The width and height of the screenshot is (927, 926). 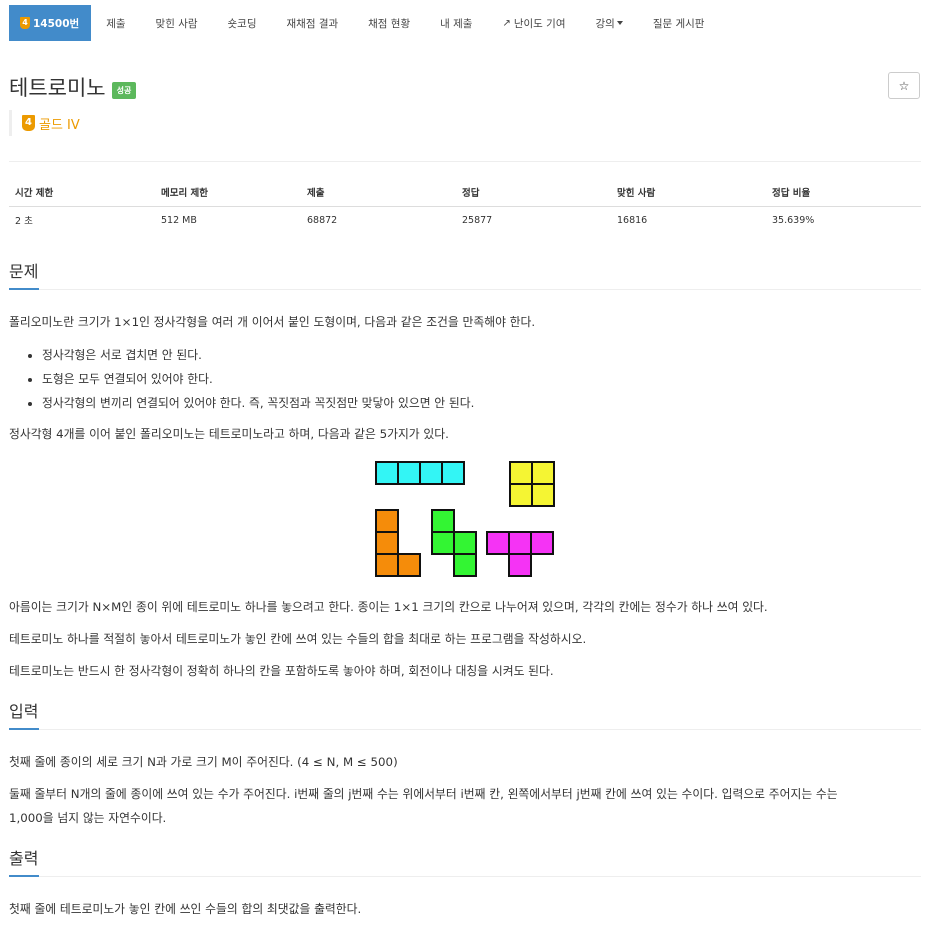 I want to click on star-button: ☆, so click(x=904, y=85).